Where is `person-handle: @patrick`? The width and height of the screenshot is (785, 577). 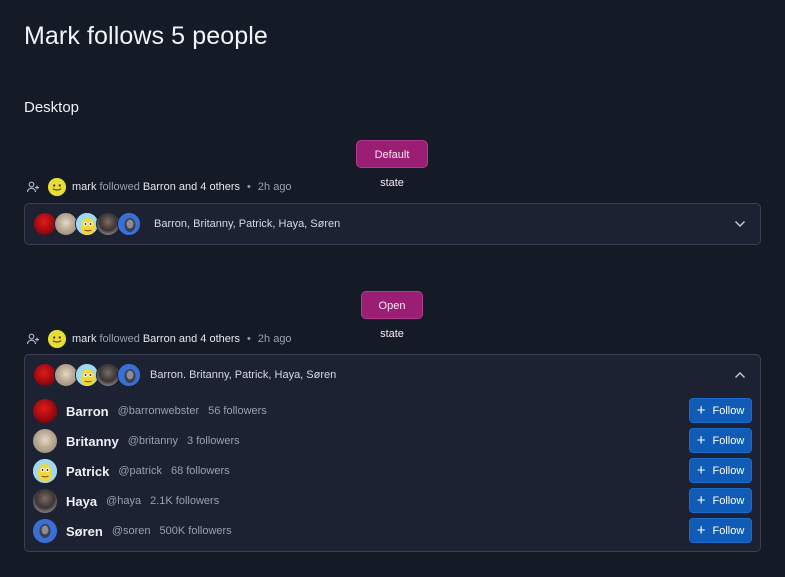
person-handle: @patrick is located at coordinates (140, 471).